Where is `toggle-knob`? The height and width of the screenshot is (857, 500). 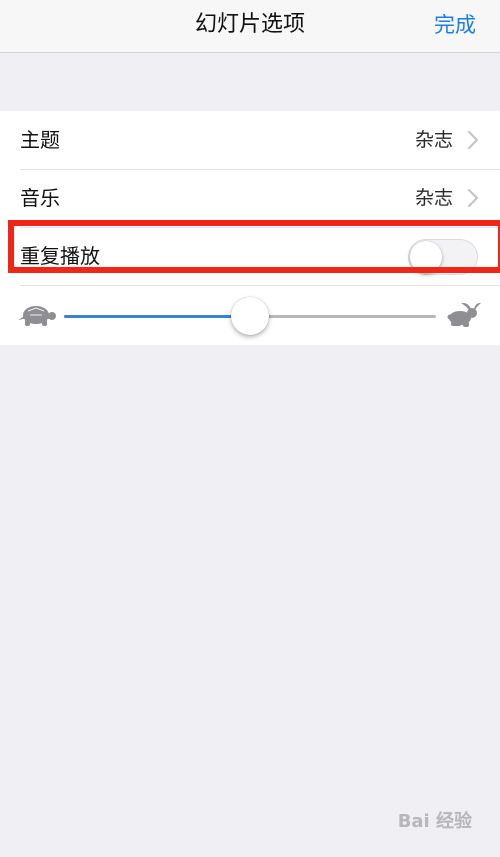
toggle-knob is located at coordinates (426, 257).